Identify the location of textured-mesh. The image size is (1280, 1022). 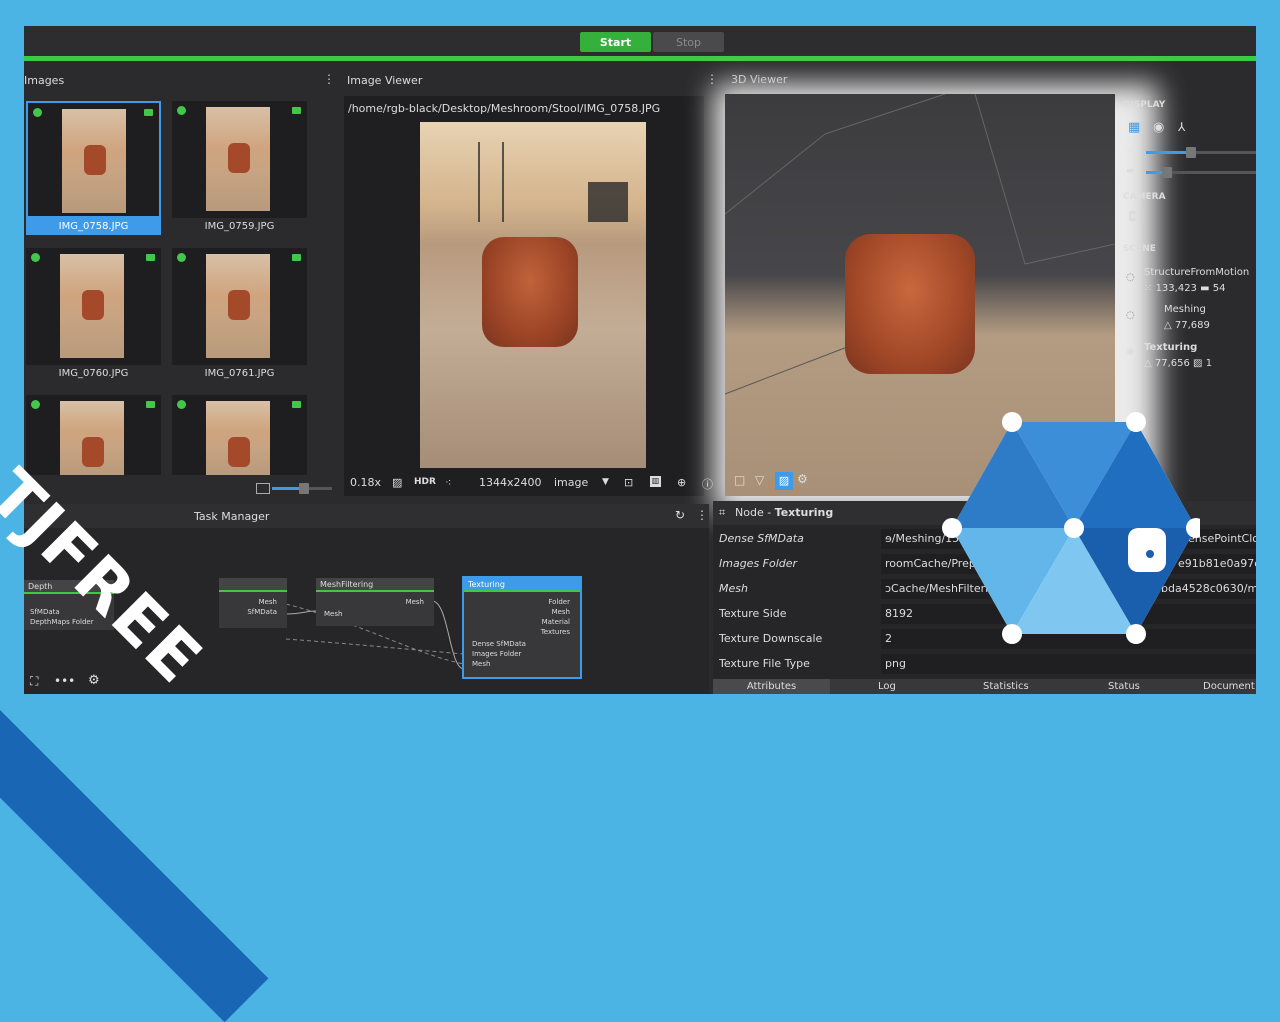
(910, 304).